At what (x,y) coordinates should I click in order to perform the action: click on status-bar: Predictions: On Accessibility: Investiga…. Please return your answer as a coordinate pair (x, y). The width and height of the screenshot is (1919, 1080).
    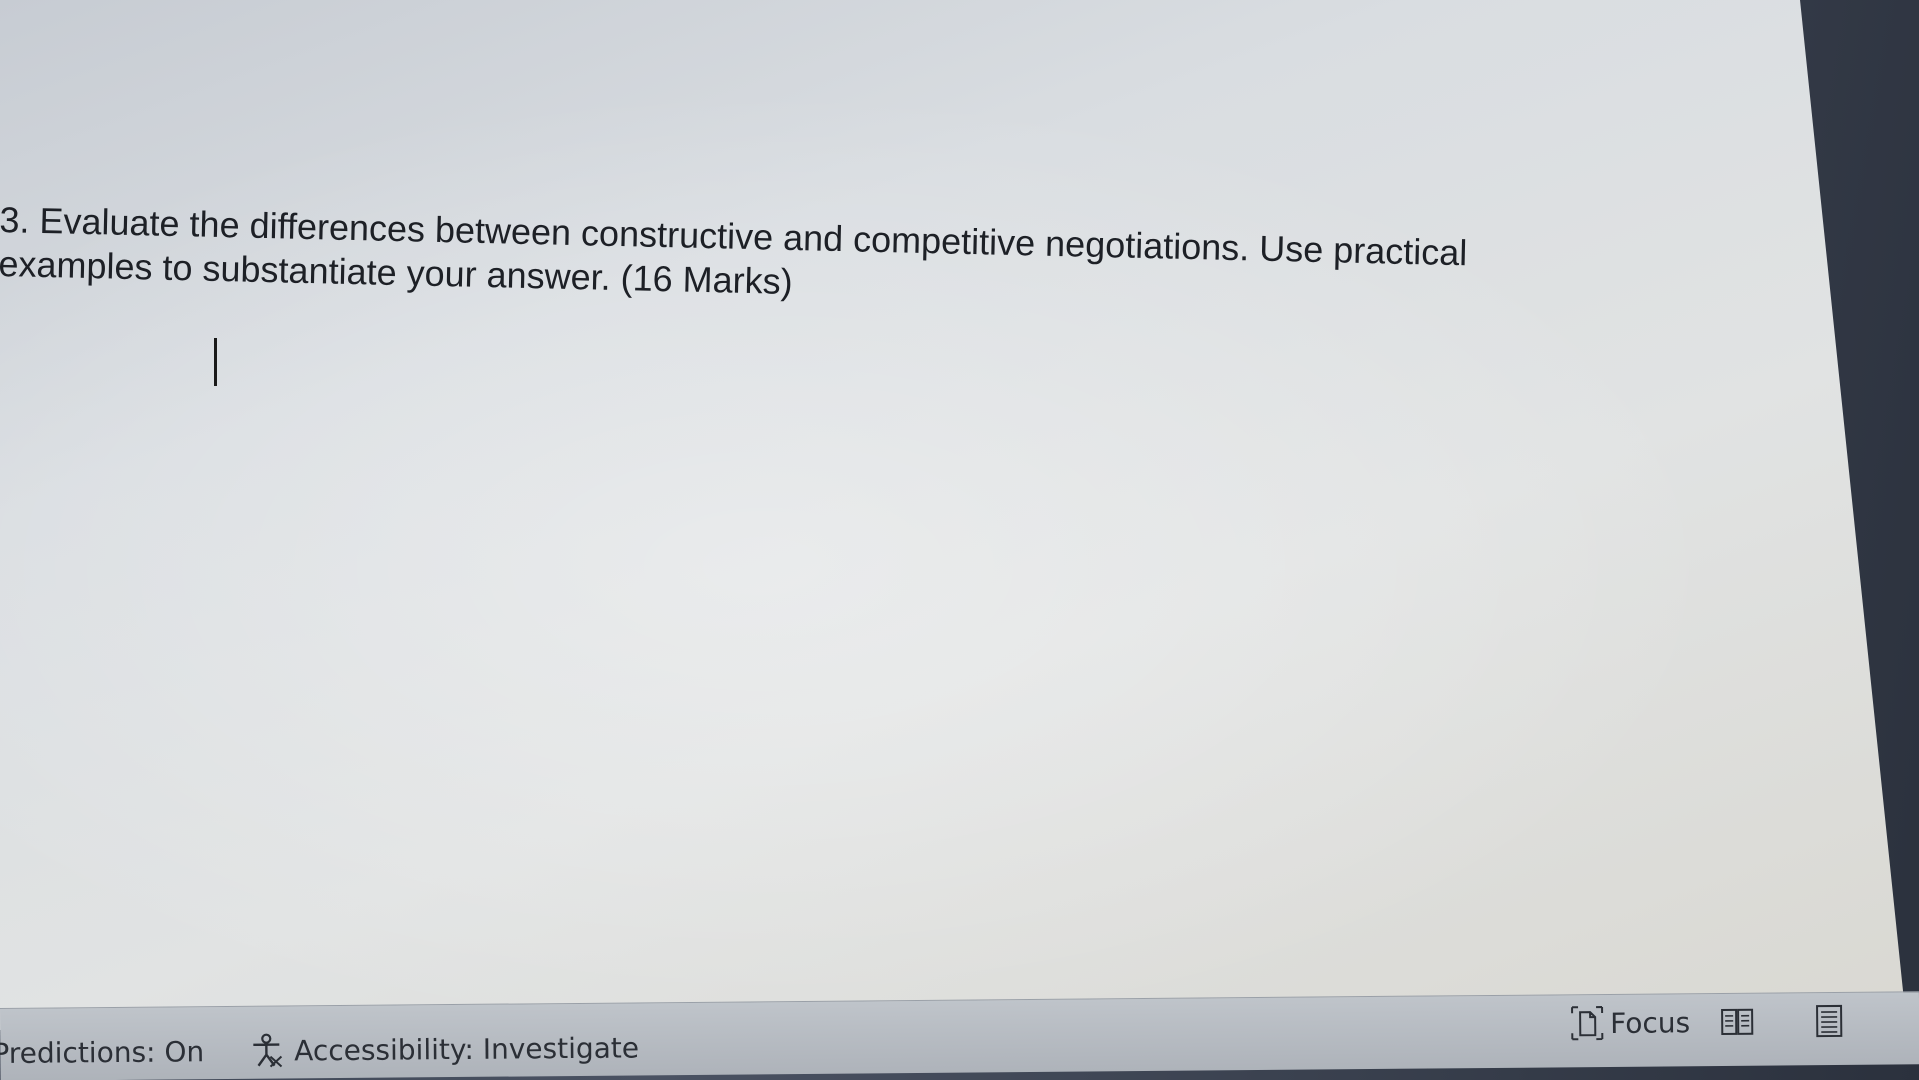
    Looking at the image, I should click on (959, 1035).